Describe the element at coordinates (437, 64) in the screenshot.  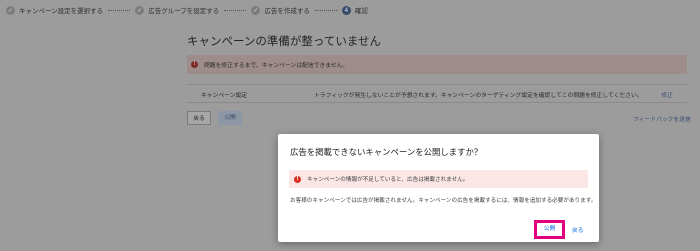
I see `page-error-banner: ! 問題を修正するまで、キャンペーンは配信できません。` at that location.